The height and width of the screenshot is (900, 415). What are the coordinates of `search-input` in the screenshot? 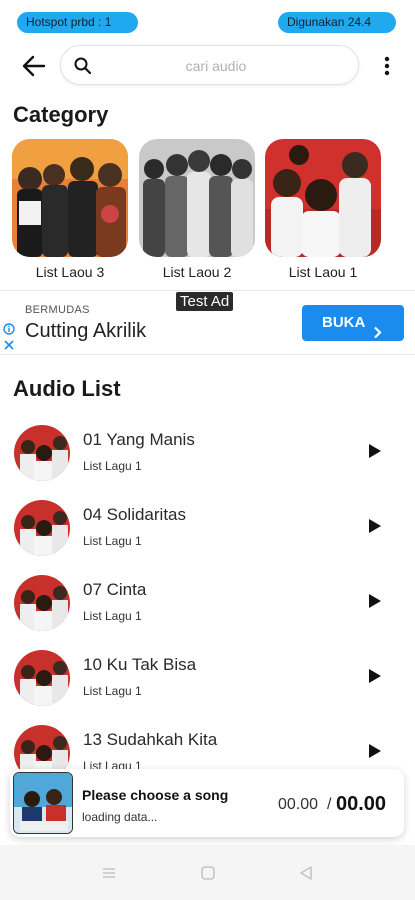 It's located at (216, 66).